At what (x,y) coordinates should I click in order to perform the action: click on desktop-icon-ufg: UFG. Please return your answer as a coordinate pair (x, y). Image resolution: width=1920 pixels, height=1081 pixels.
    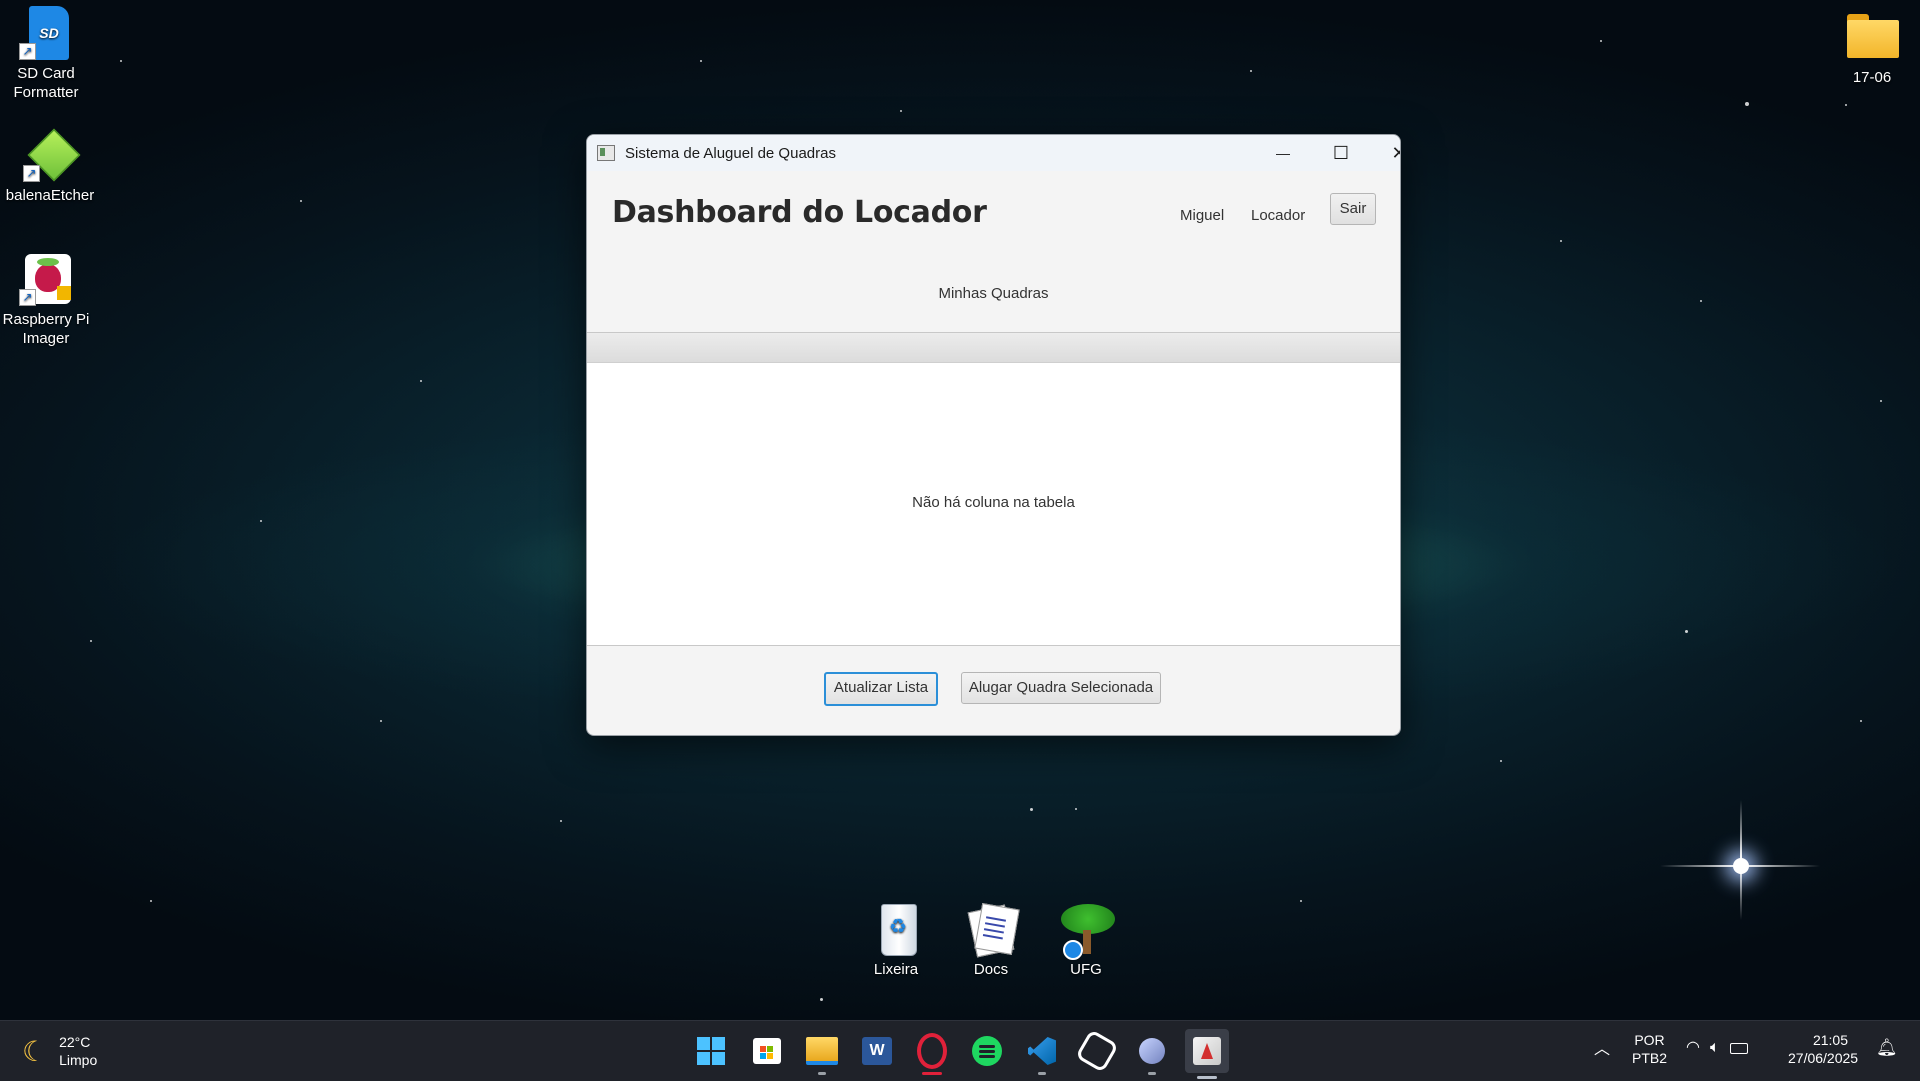
    Looking at the image, I should click on (1086, 940).